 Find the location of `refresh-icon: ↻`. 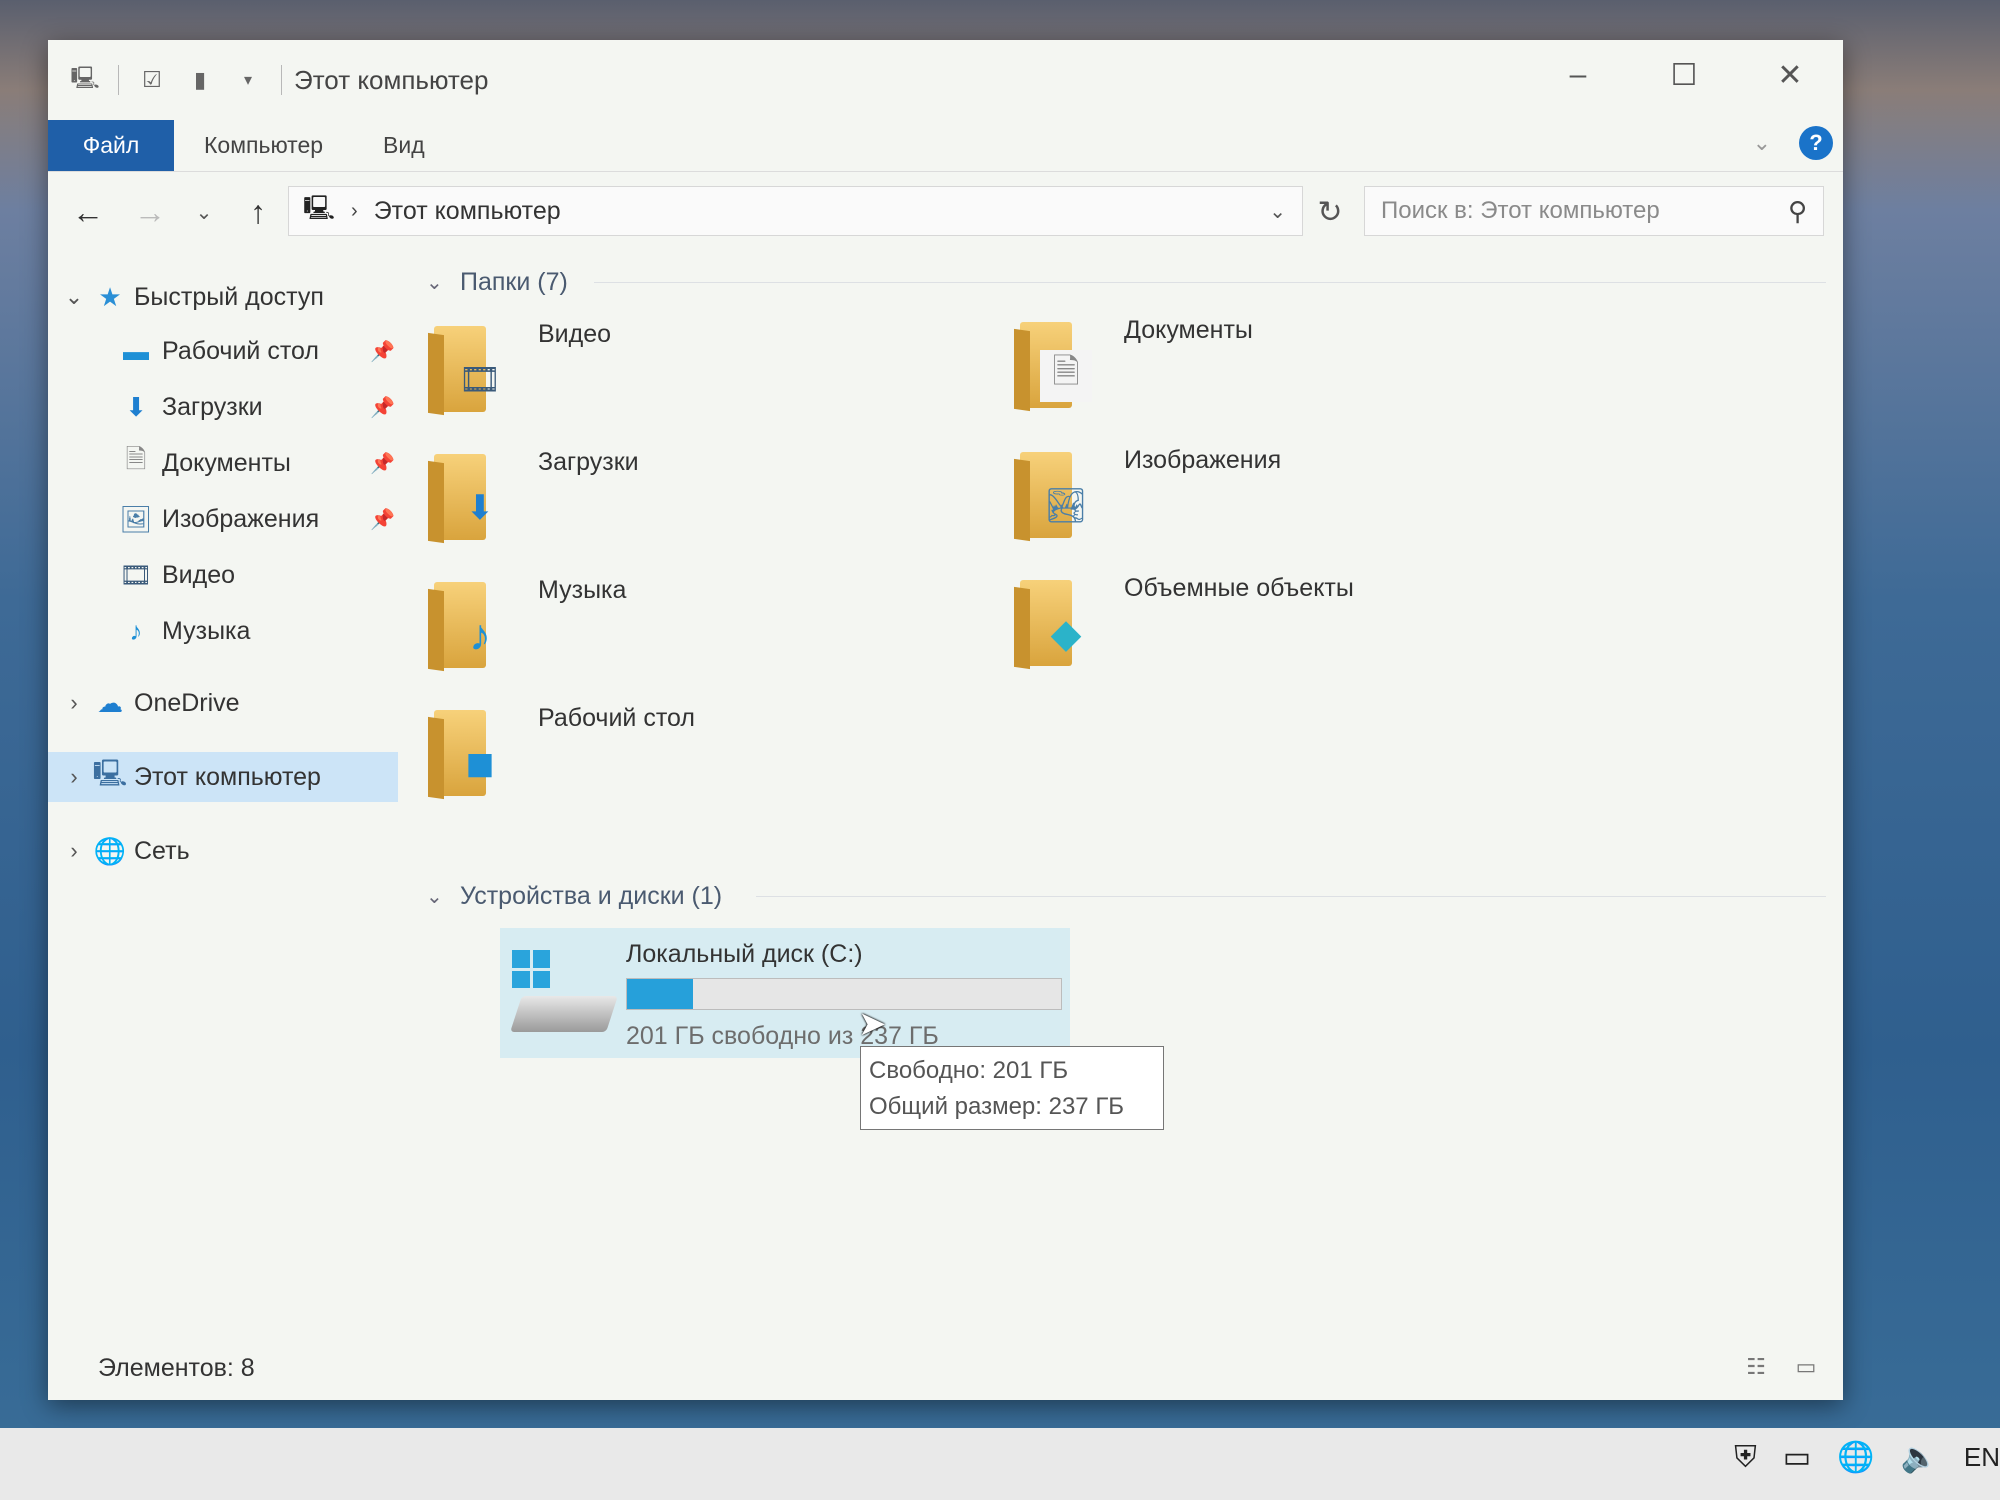

refresh-icon: ↻ is located at coordinates (1330, 212).